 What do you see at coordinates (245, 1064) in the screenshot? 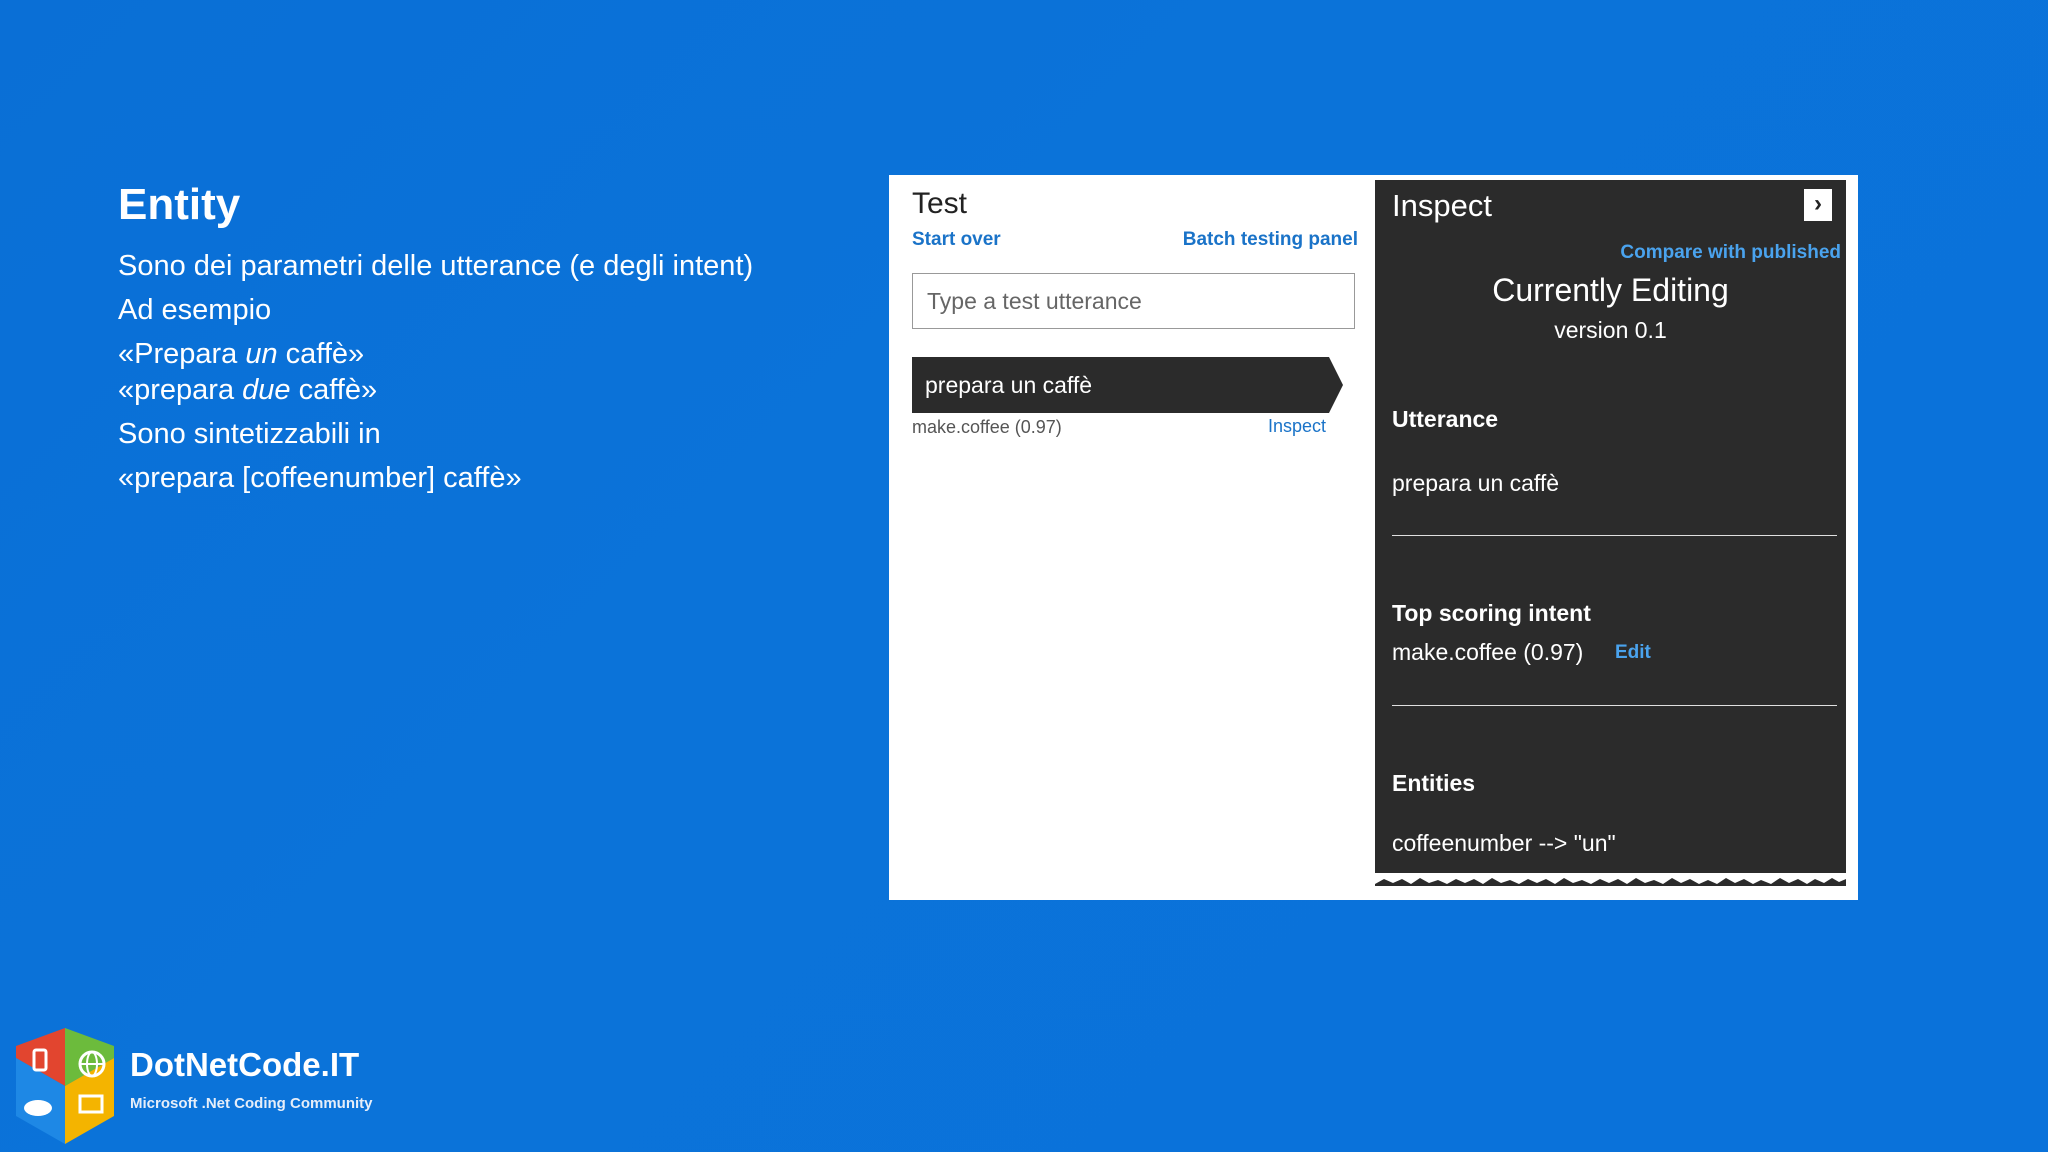
I see `brand-name: DotNetCode.IT` at bounding box center [245, 1064].